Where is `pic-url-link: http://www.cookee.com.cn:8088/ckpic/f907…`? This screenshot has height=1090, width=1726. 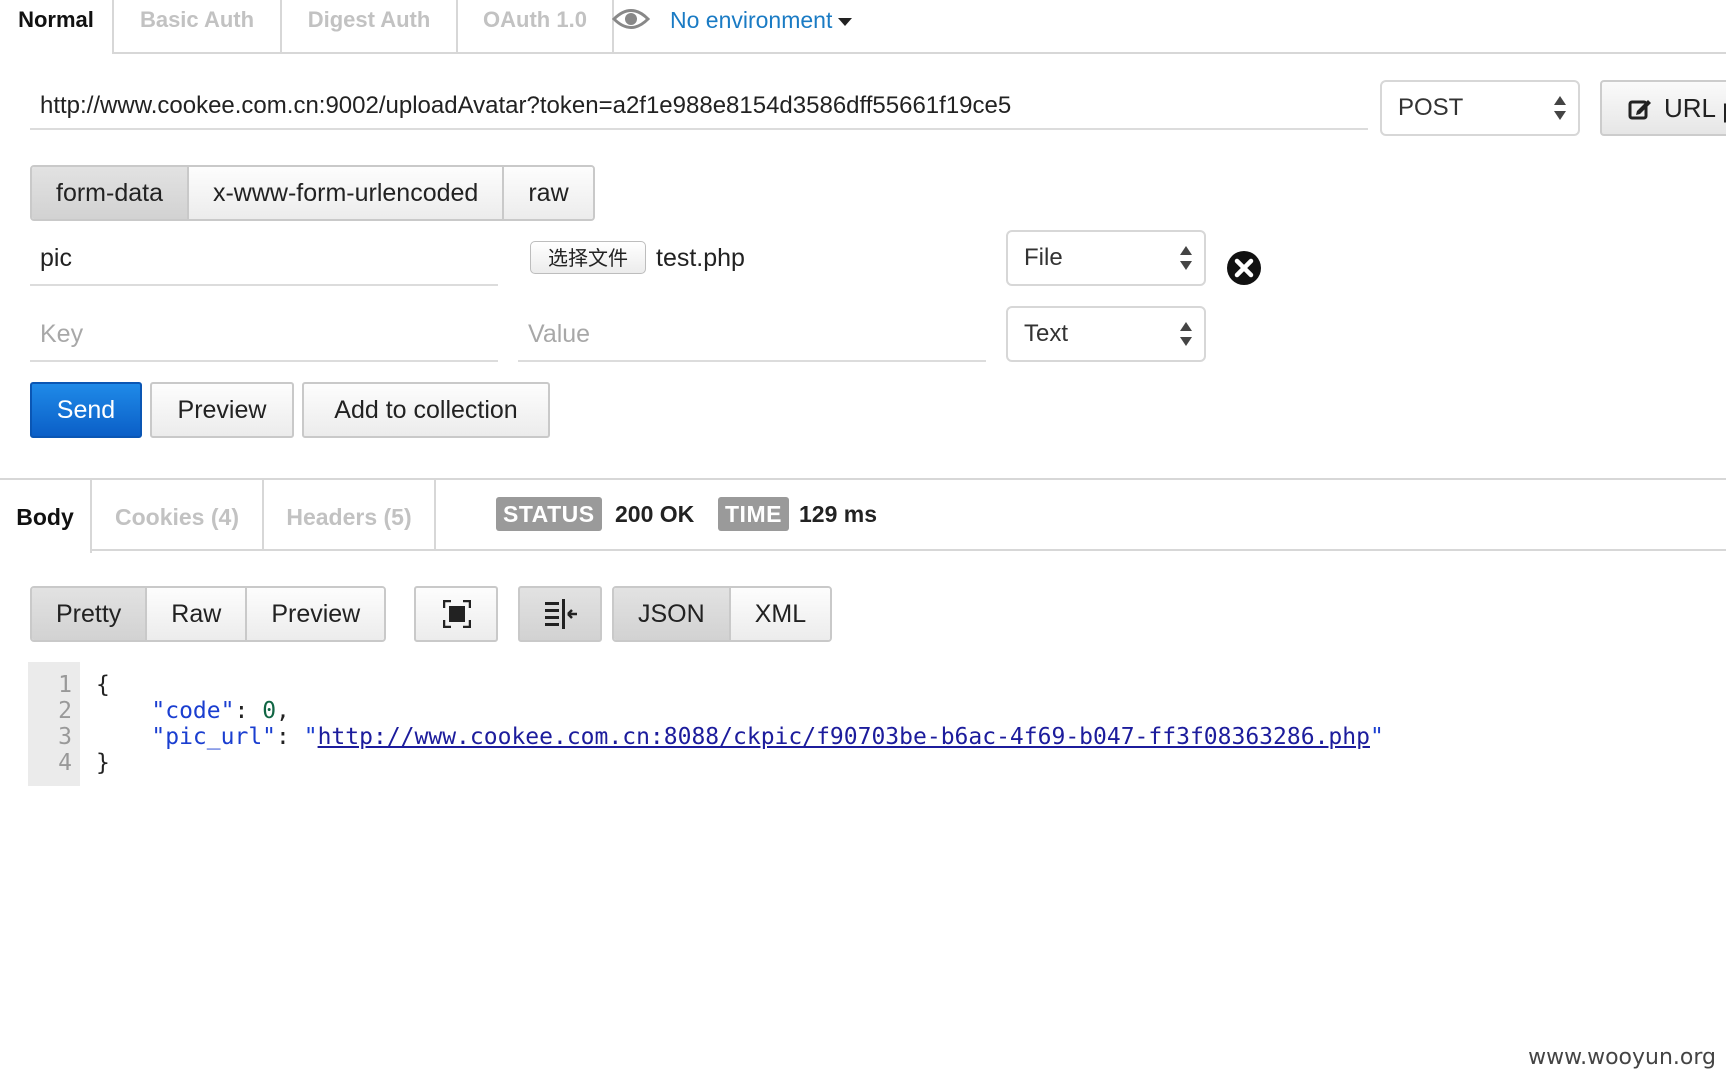 pic-url-link: http://www.cookee.com.cn:8088/ckpic/f907… is located at coordinates (844, 737).